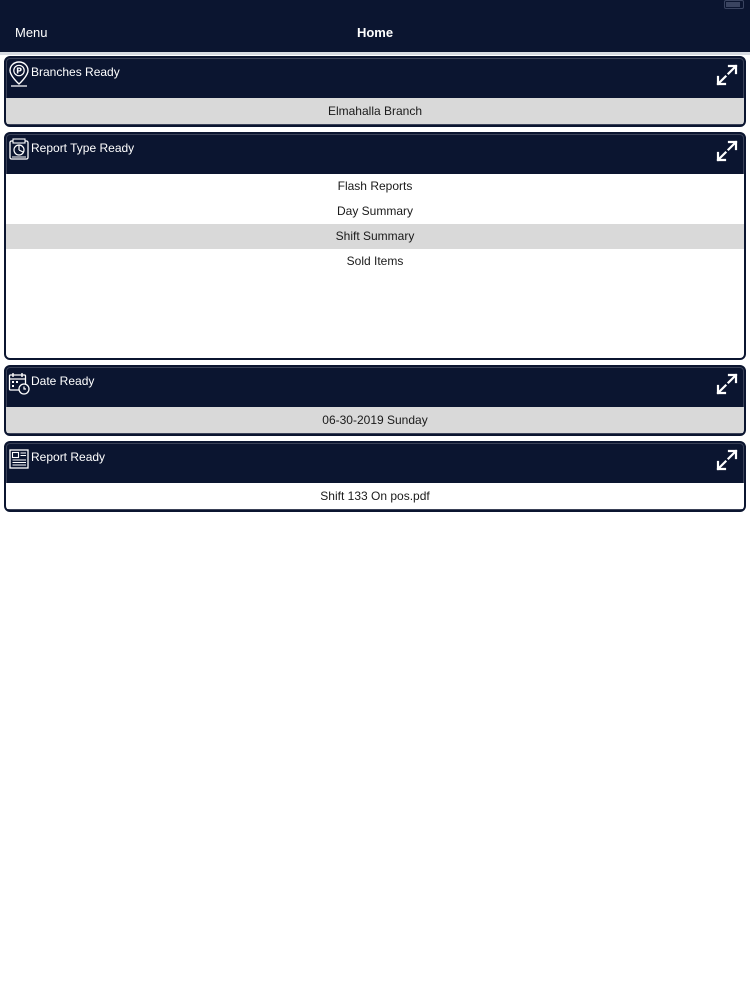 The height and width of the screenshot is (1000, 750). I want to click on date-panel: Date Ready 06-30-2019 Sunday, so click(375, 400).